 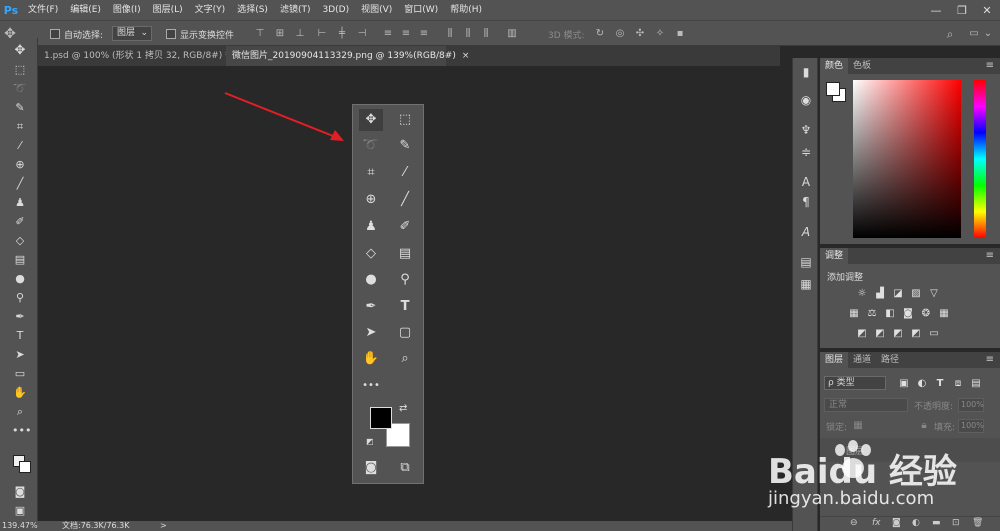 What do you see at coordinates (910, 450) in the screenshot?
I see `layer-row: 图层` at bounding box center [910, 450].